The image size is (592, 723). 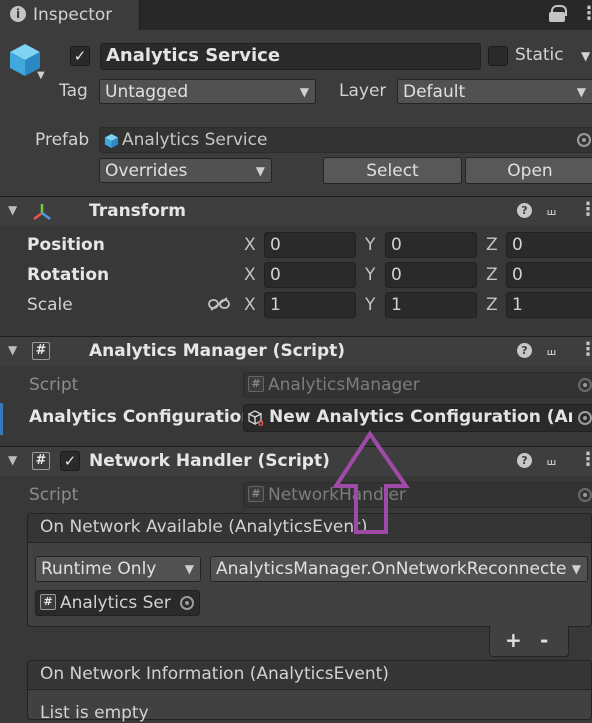 I want to click on icon-dropdown-arrow: ▼, so click(x=41, y=75).